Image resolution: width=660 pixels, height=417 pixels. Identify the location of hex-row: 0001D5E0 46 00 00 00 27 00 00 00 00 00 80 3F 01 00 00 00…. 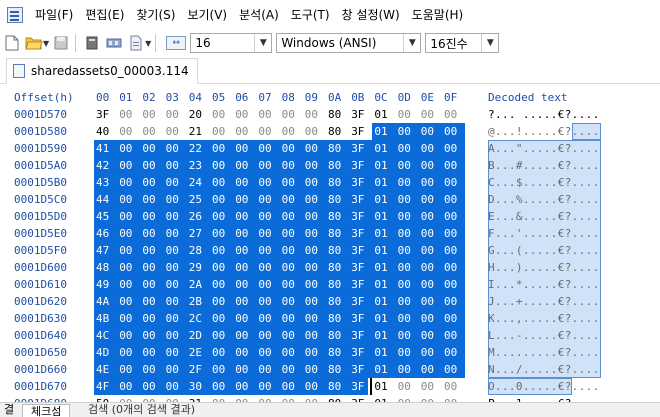
(330, 233).